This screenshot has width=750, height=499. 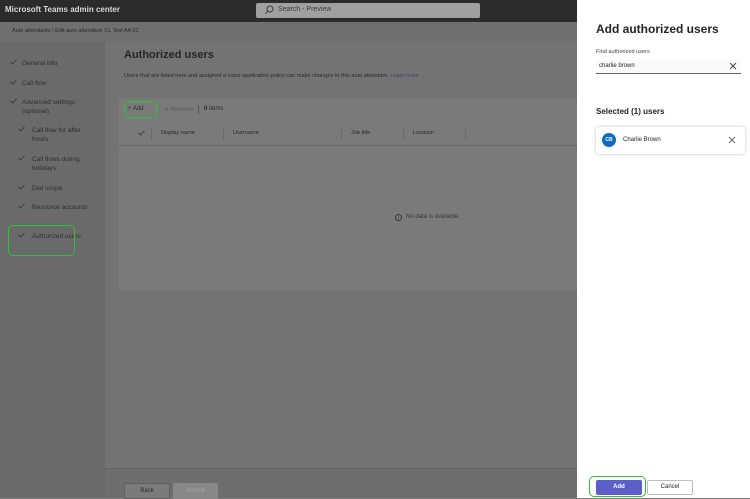 I want to click on nav-item-label: Call flow for after hours, so click(x=56, y=135).